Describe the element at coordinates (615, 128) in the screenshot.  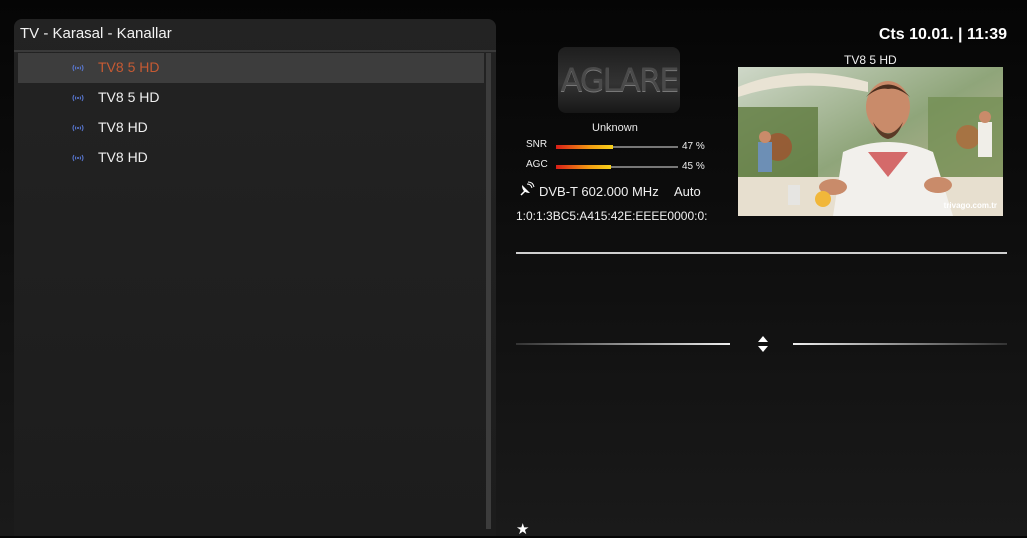
I see `provider-name: Unknown` at that location.